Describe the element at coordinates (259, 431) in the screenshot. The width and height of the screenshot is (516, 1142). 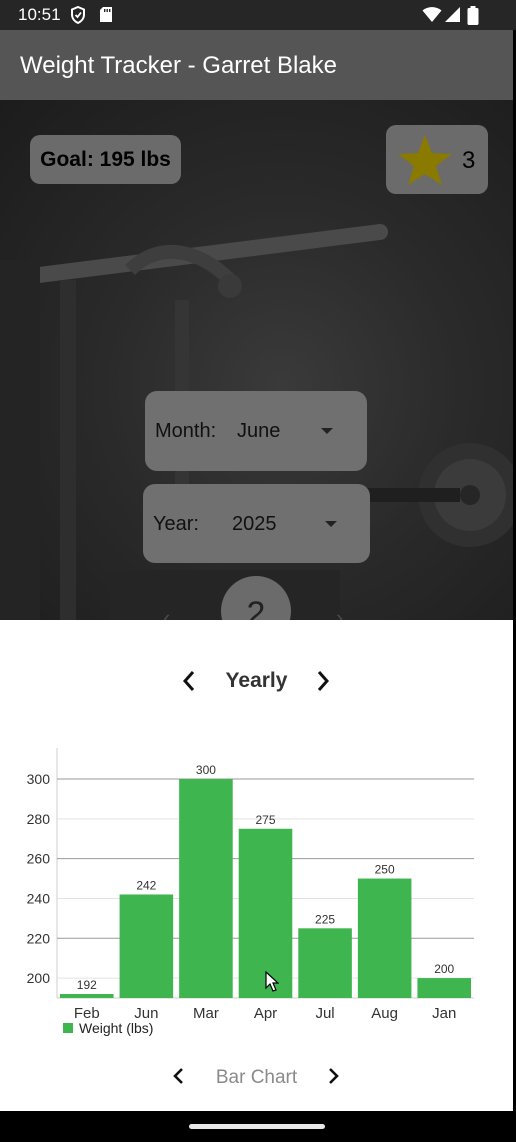
I see `month-value: June` at that location.